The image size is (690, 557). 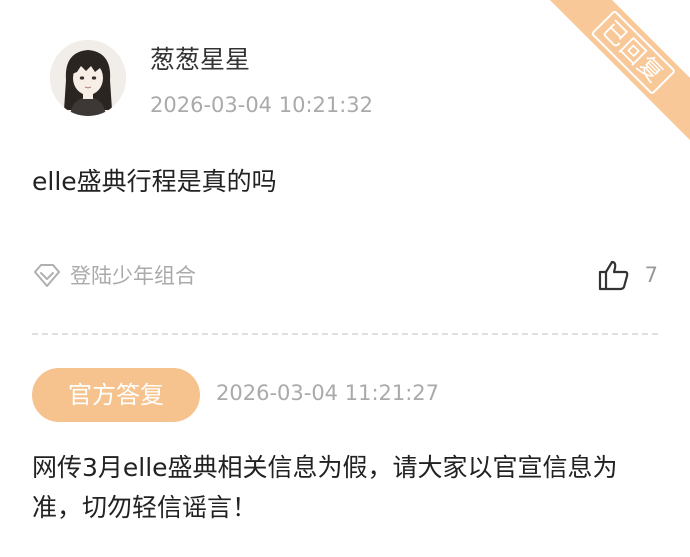 I want to click on reply-timestamp: 2026-03-04 11:21:27, so click(x=328, y=393).